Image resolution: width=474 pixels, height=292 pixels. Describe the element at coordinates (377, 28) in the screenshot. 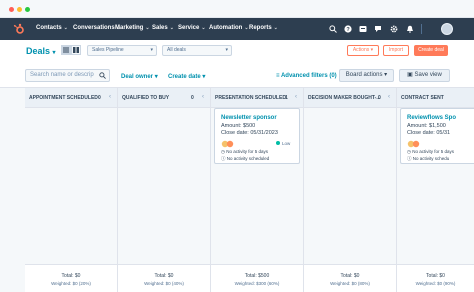

I see `notifications-settings-icon` at that location.